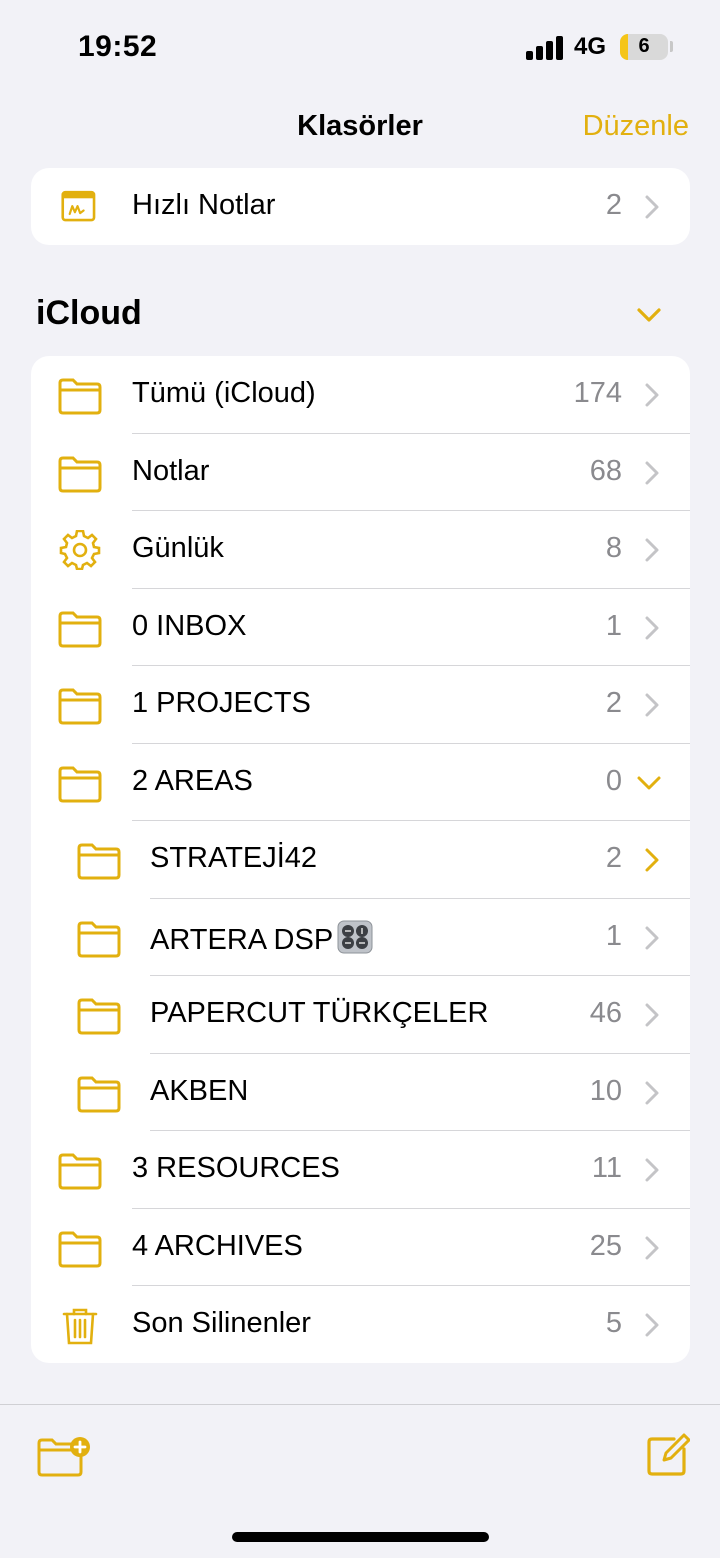  I want to click on folder-label: 4 ARCHIVES, so click(217, 1245).